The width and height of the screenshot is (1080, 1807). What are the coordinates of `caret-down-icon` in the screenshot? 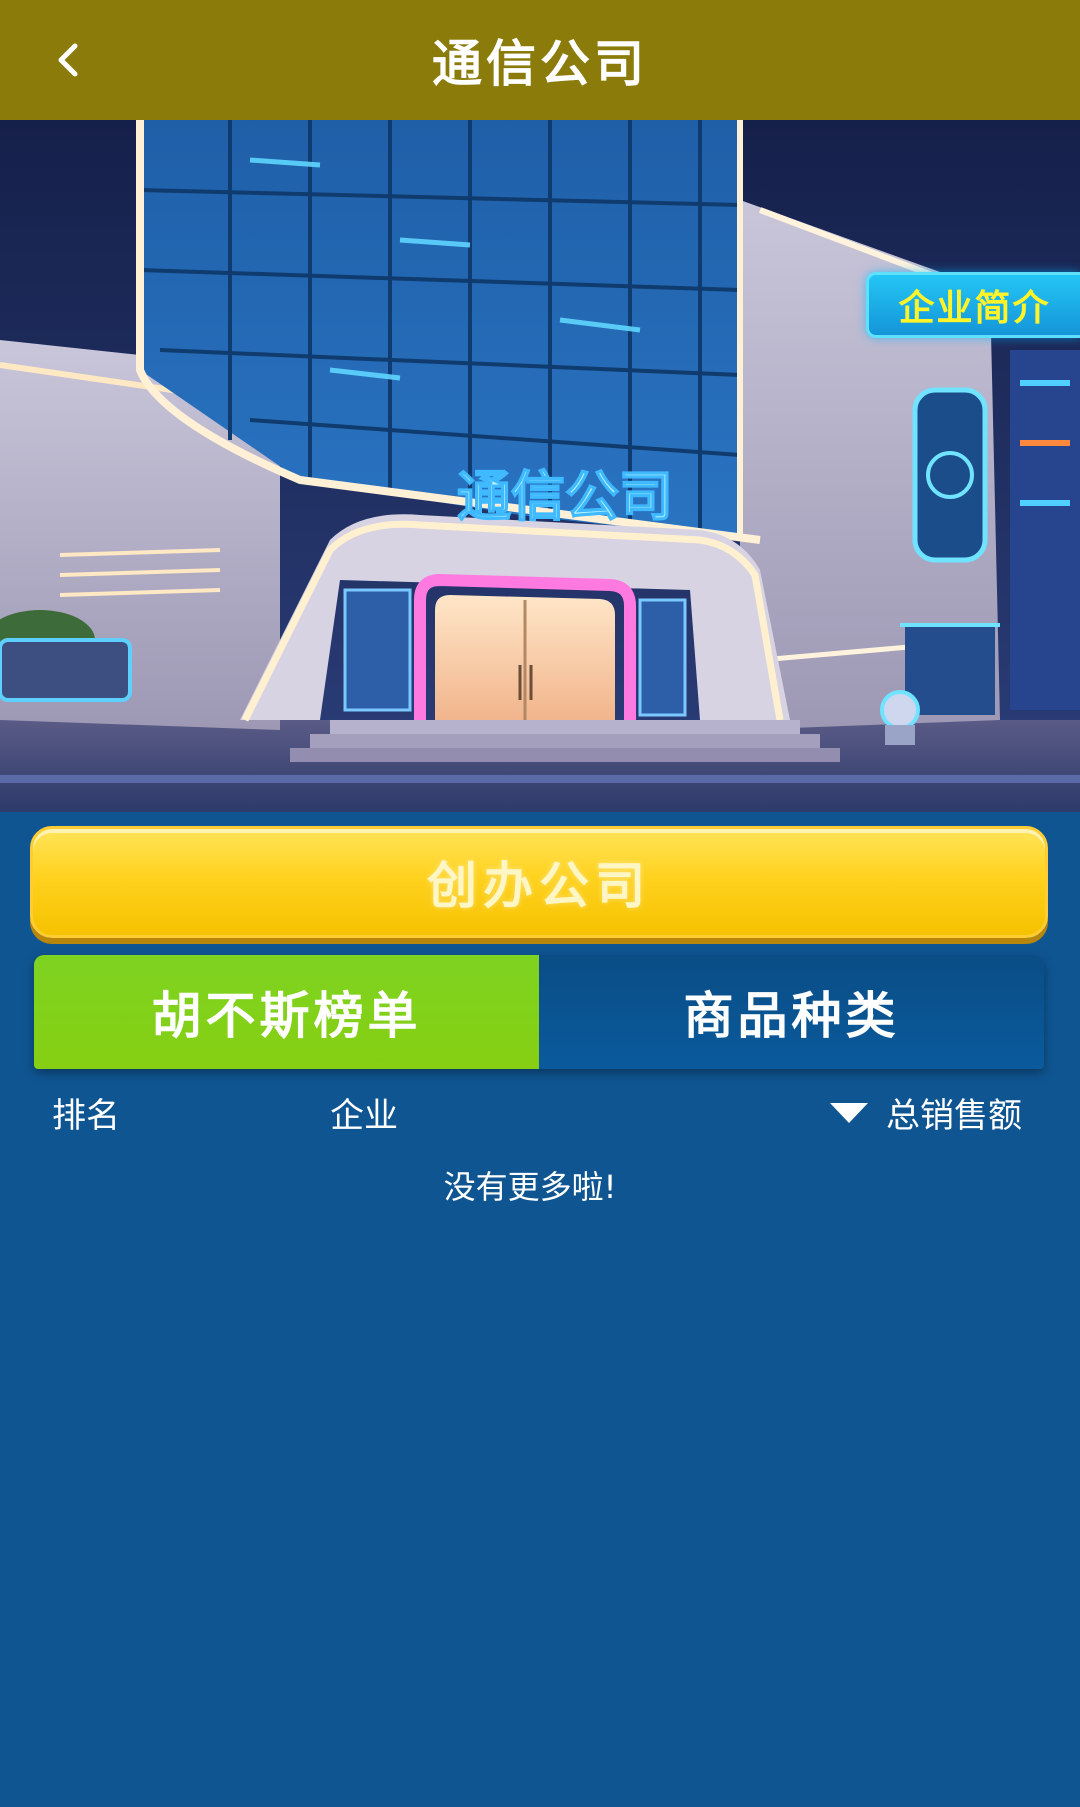 It's located at (849, 1112).